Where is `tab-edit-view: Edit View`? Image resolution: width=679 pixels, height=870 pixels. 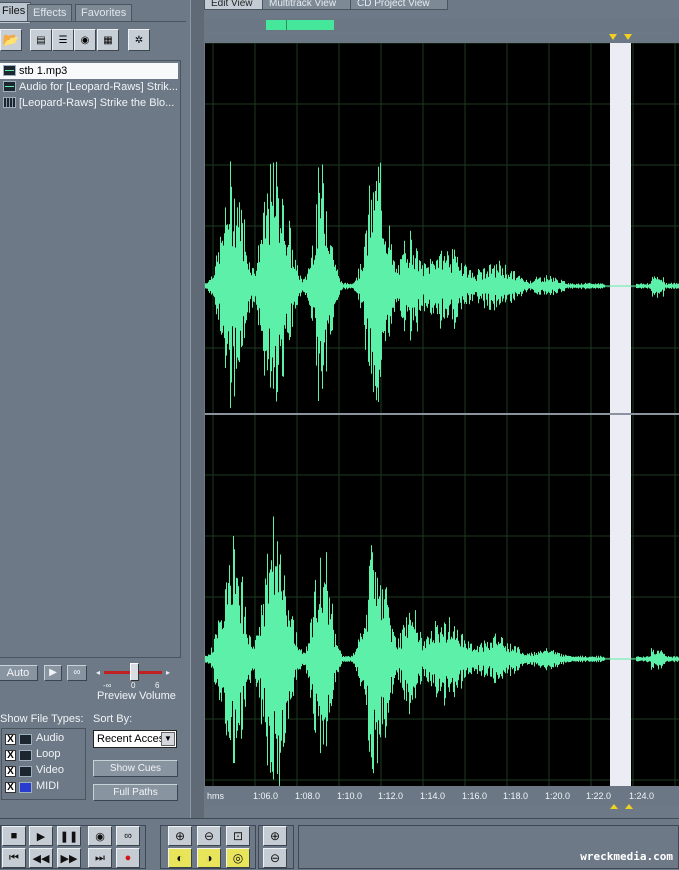
tab-edit-view: Edit View is located at coordinates (235, 5).